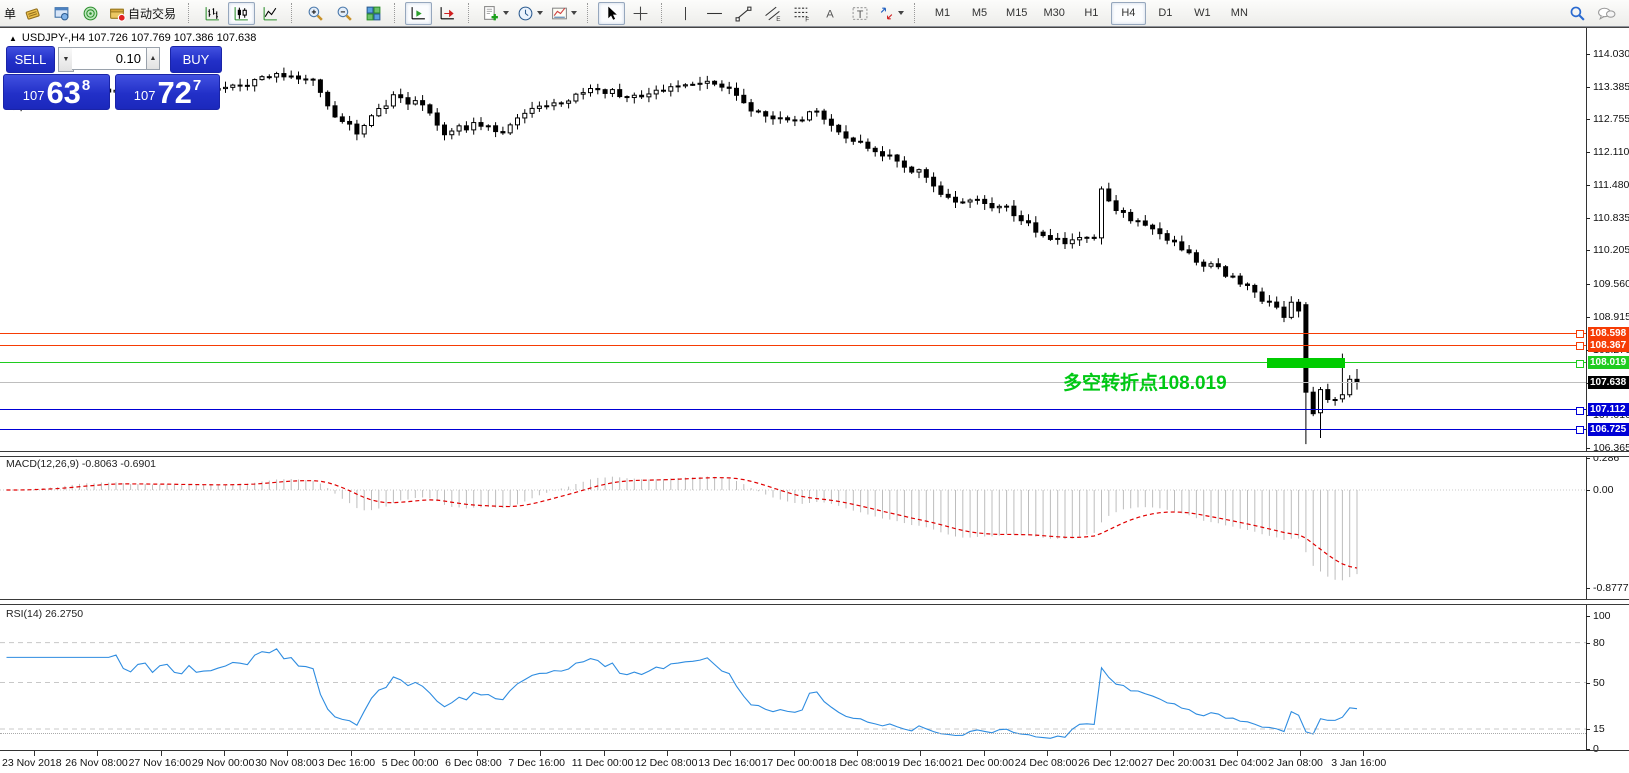  Describe the element at coordinates (1016, 13) in the screenshot. I see `timeframe-m15-button: M15` at that location.